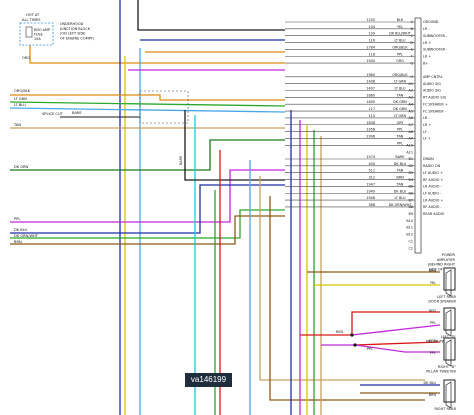  What do you see at coordinates (147, 230) in the screenshot?
I see `brn-lower-wire` at bounding box center [147, 230].